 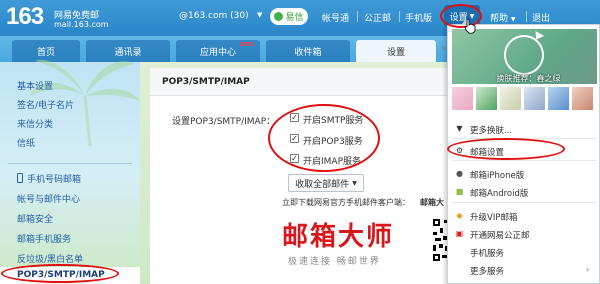 What do you see at coordinates (322, 184) in the screenshot?
I see `collect-label: 收取全部邮件` at bounding box center [322, 184].